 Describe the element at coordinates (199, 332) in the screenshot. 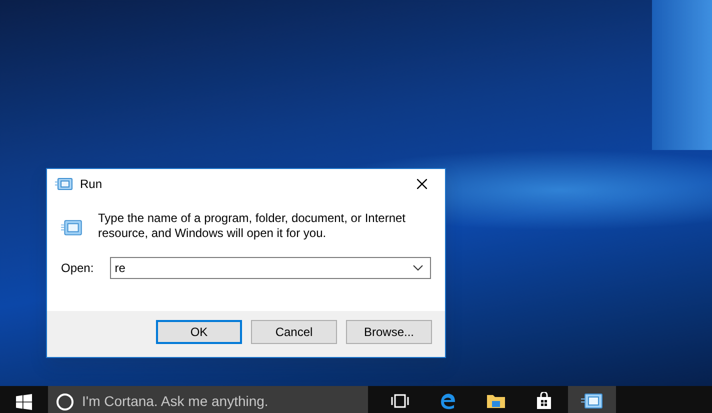

I see `dialog-button: OK` at that location.